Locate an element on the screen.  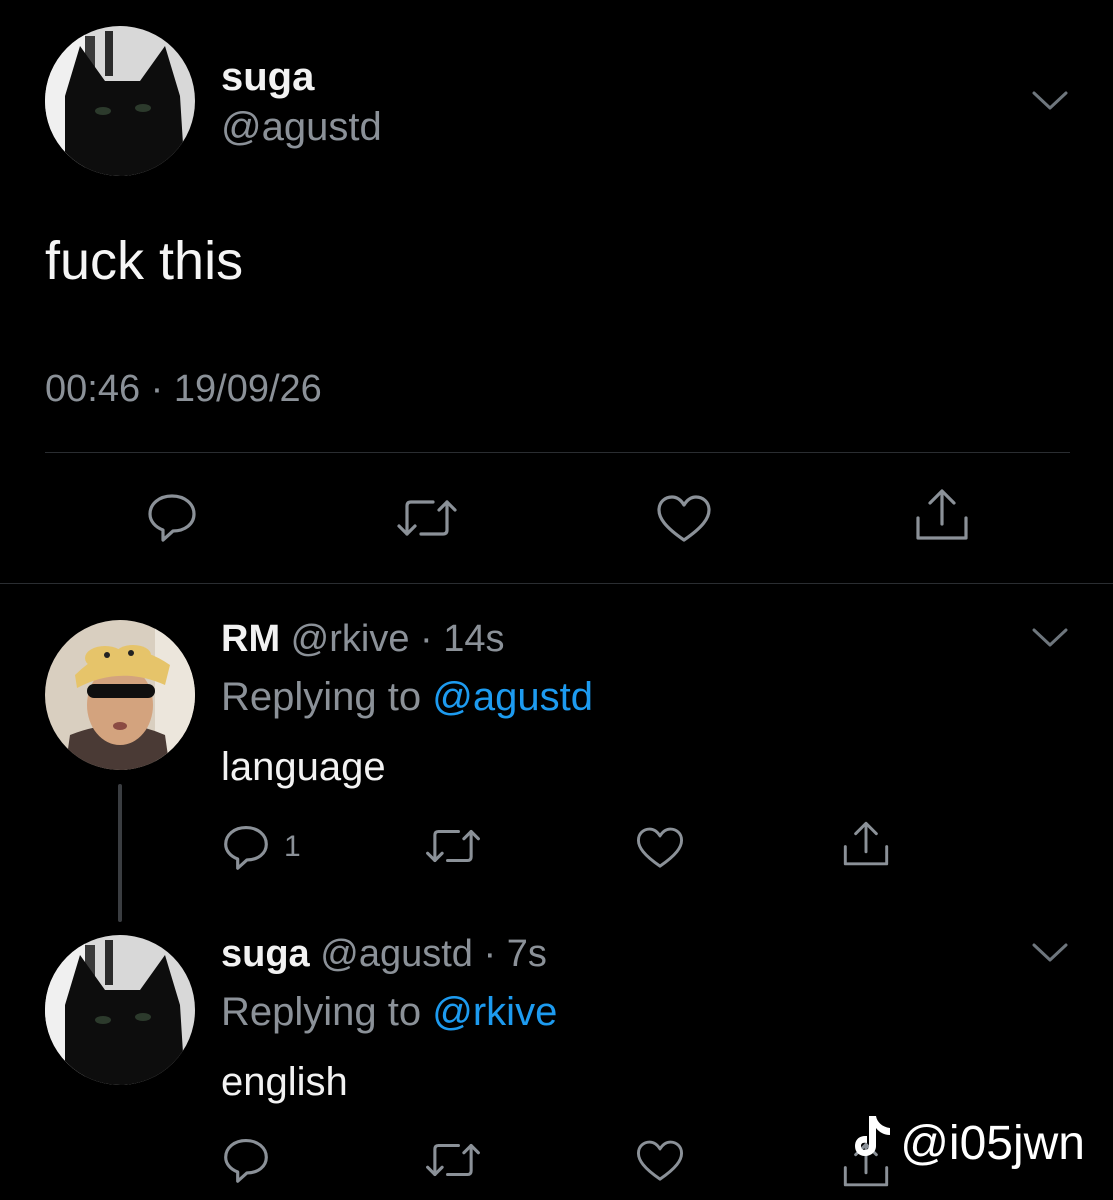
mention-link: @agustd is located at coordinates (512, 697).